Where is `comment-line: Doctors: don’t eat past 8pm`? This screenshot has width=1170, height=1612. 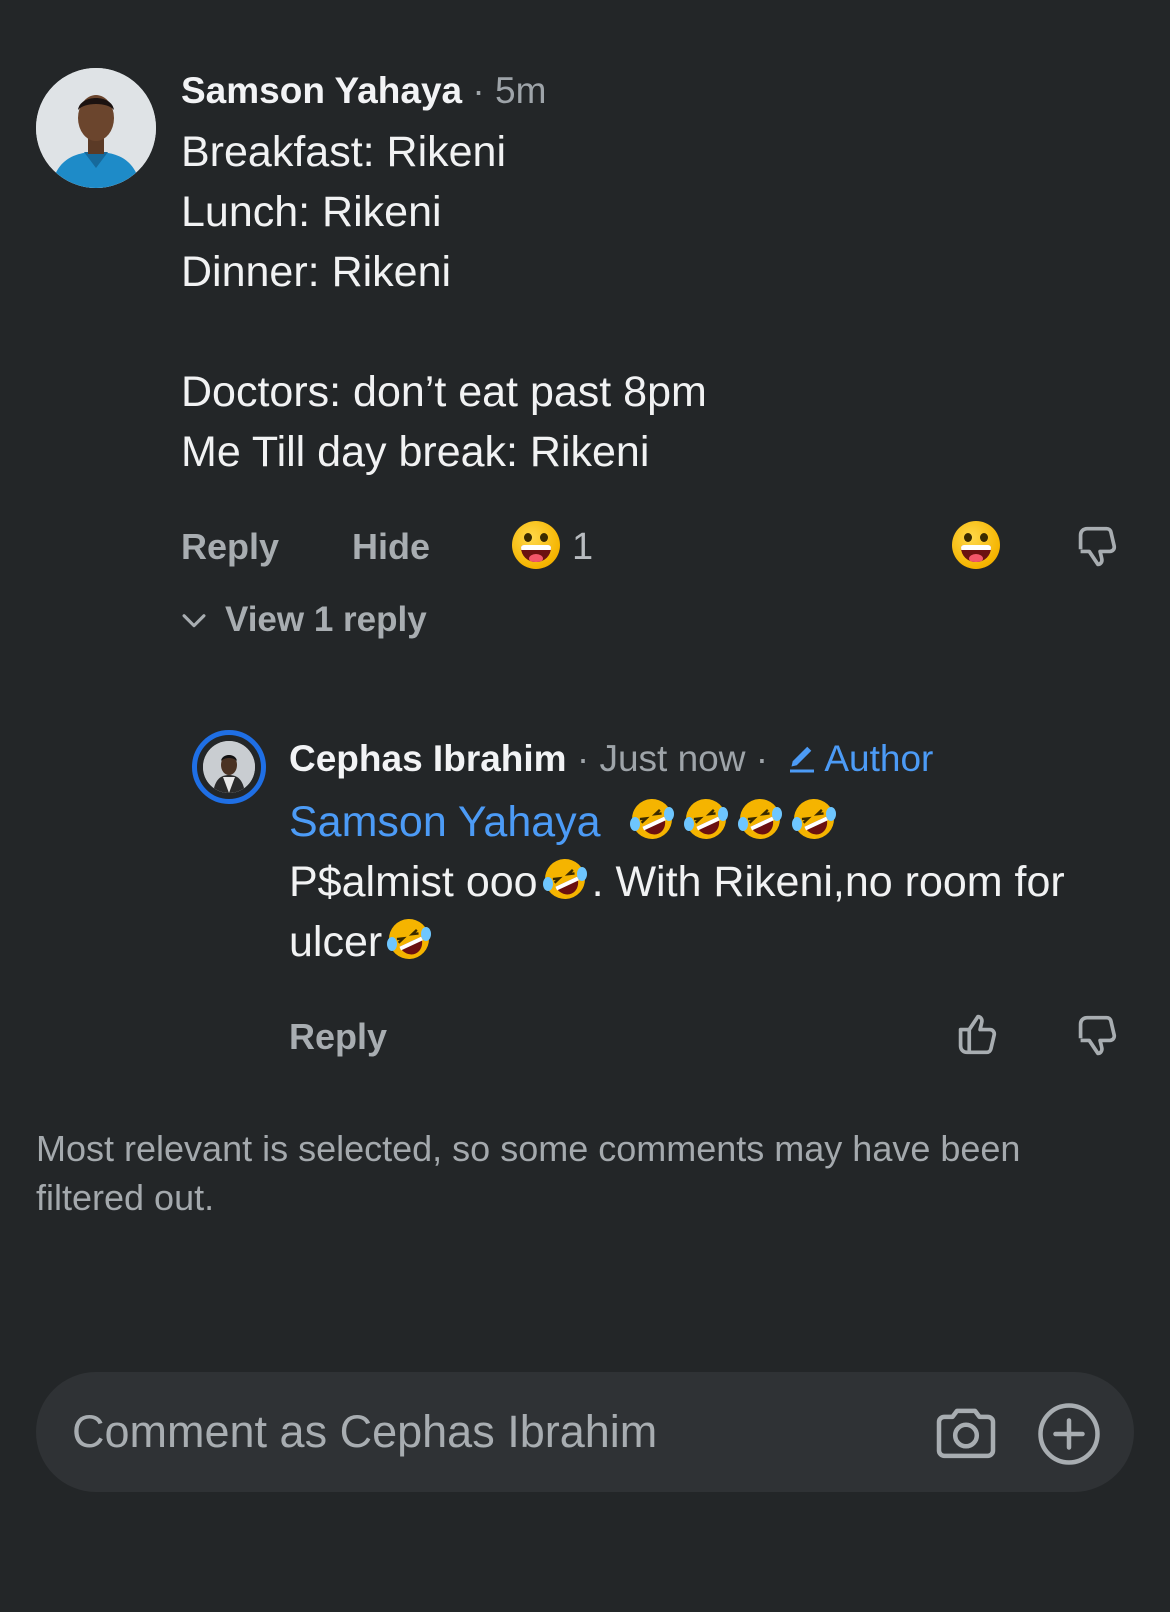
comment-line: Doctors: don’t eat past 8pm is located at coordinates (444, 392).